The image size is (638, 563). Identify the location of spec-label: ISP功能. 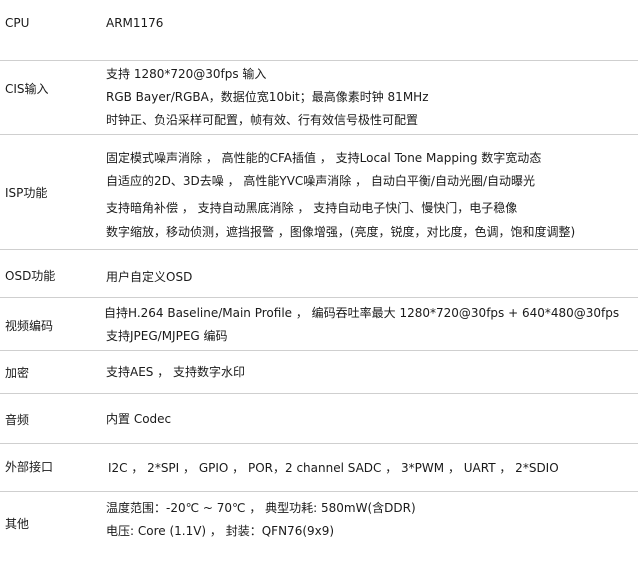
(26, 193).